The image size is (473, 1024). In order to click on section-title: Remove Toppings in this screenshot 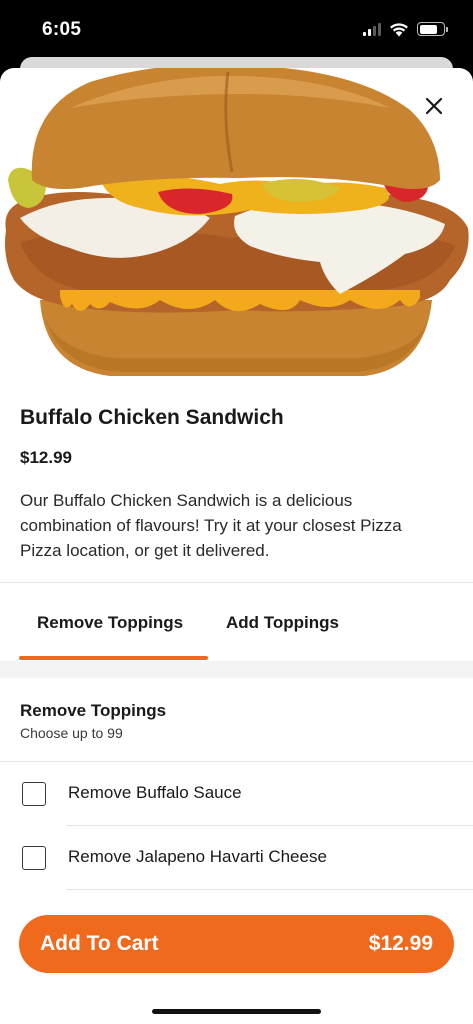, I will do `click(93, 710)`.